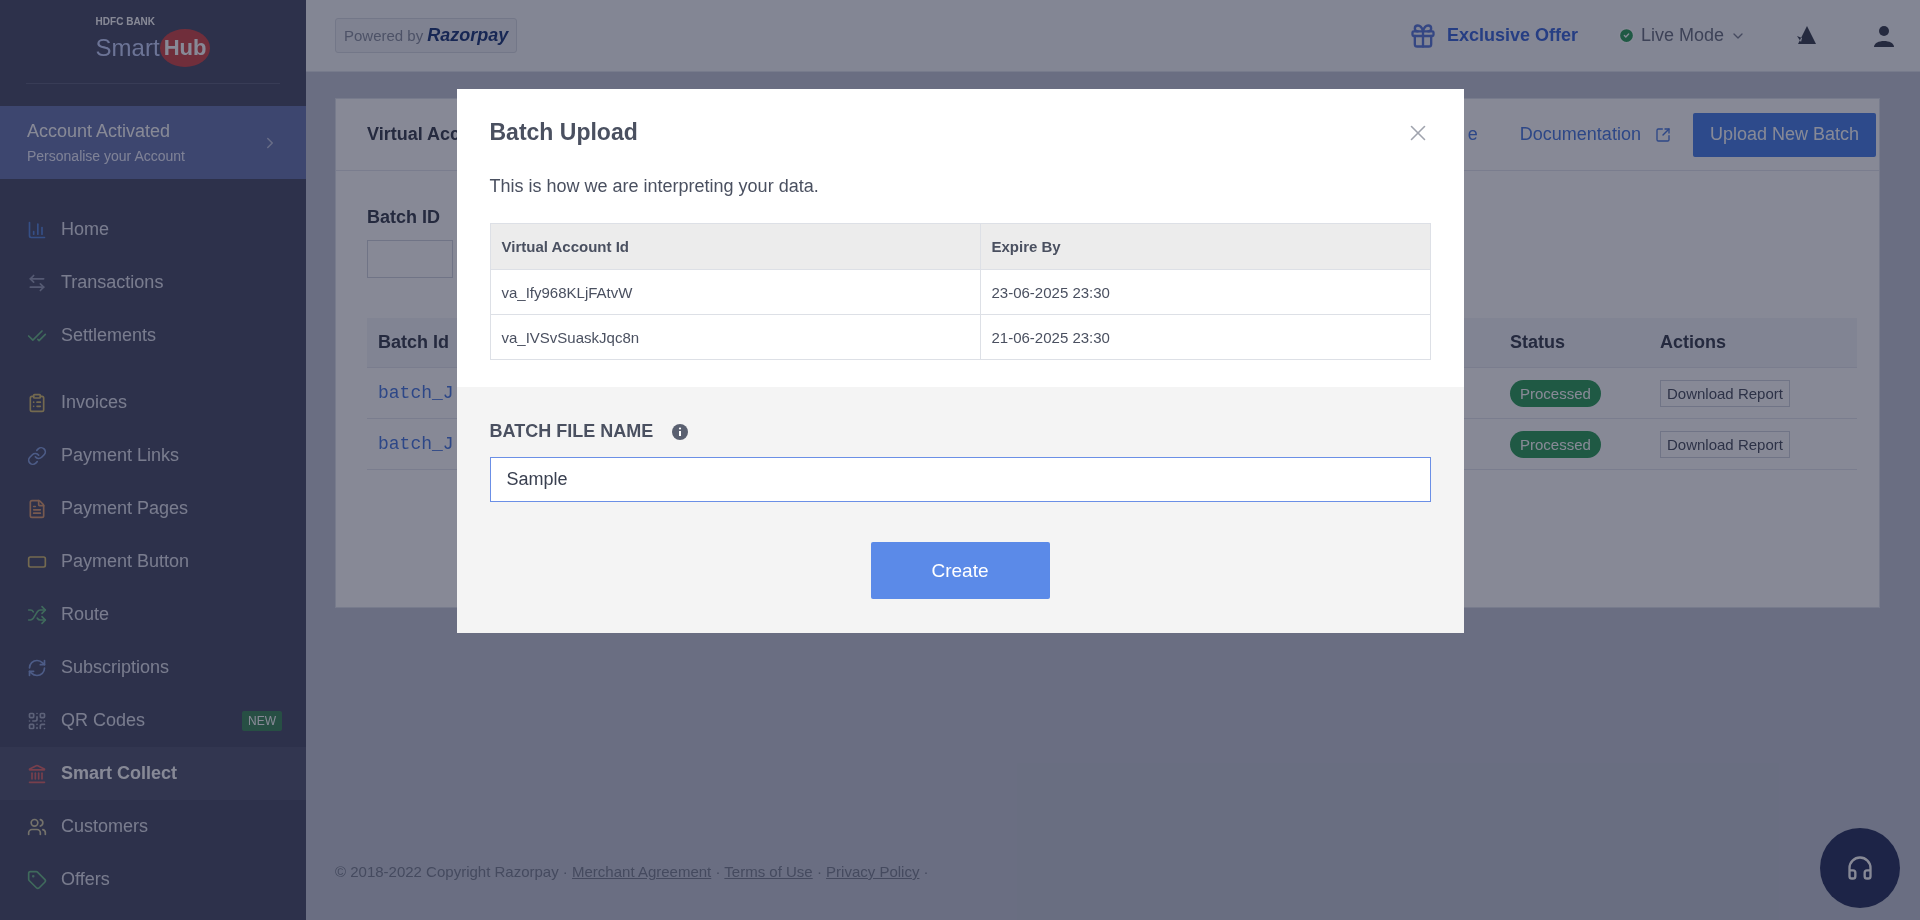 This screenshot has width=1920, height=920. What do you see at coordinates (262, 720) in the screenshot?
I see `new-badge: NEW` at bounding box center [262, 720].